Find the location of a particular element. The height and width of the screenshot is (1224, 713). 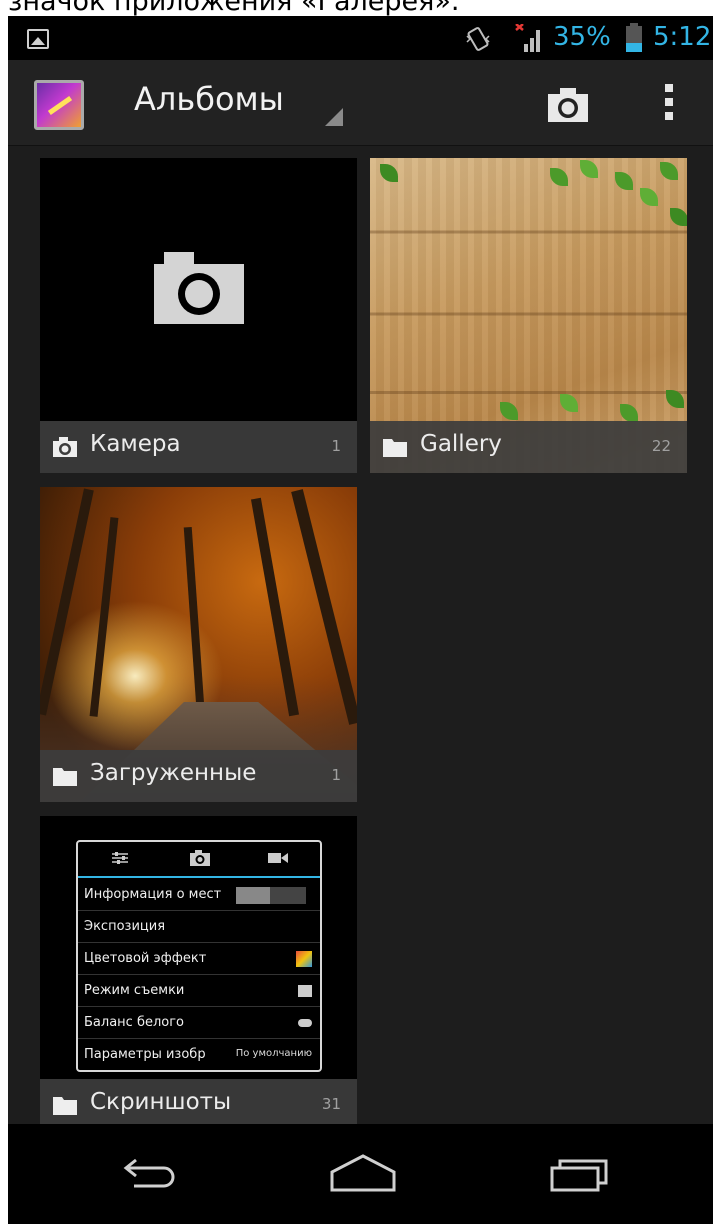

home-icon is located at coordinates (363, 1173).